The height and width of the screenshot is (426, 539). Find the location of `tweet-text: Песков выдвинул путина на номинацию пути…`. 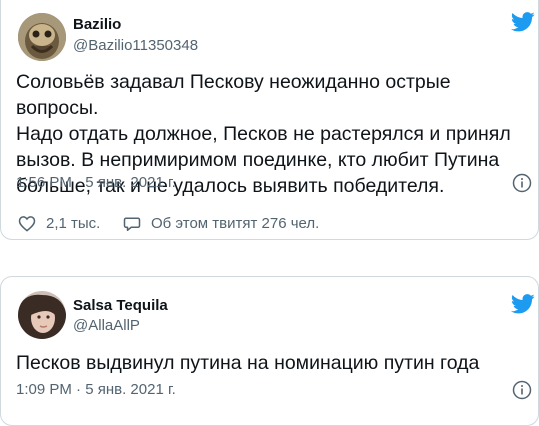

tweet-text: Песков выдвинул путина на номинацию пути… is located at coordinates (248, 363).